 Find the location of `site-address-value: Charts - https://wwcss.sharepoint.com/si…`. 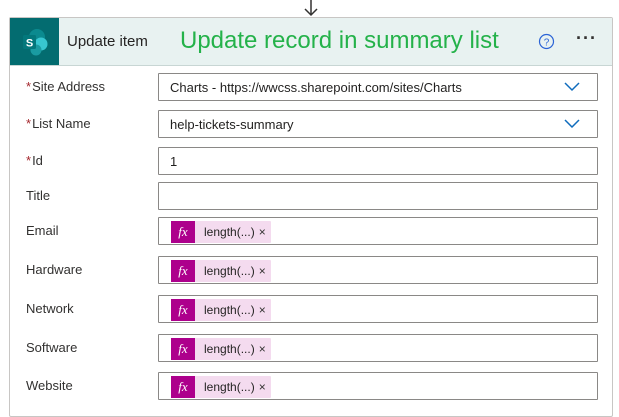

site-address-value: Charts - https://wwcss.sharepoint.com/si… is located at coordinates (316, 87).